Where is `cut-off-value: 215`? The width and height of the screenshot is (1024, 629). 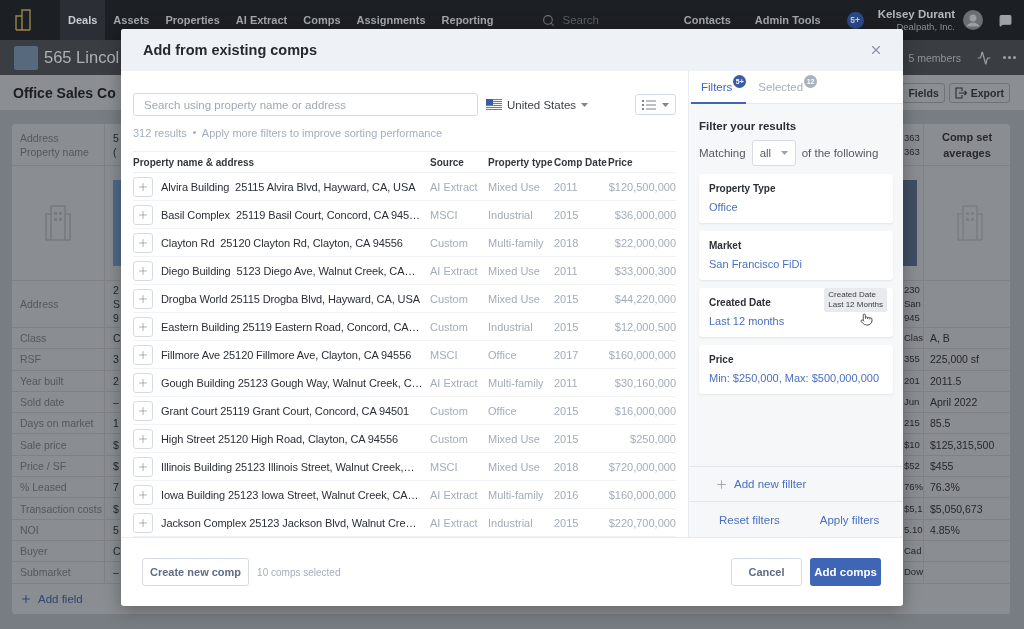 cut-off-value: 215 is located at coordinates (912, 423).